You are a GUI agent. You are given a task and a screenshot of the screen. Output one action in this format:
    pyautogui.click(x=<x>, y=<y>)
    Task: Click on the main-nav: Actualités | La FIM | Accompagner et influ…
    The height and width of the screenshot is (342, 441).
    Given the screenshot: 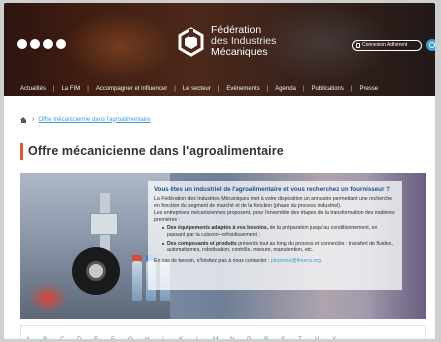 What is the action you would take?
    pyautogui.click(x=219, y=89)
    